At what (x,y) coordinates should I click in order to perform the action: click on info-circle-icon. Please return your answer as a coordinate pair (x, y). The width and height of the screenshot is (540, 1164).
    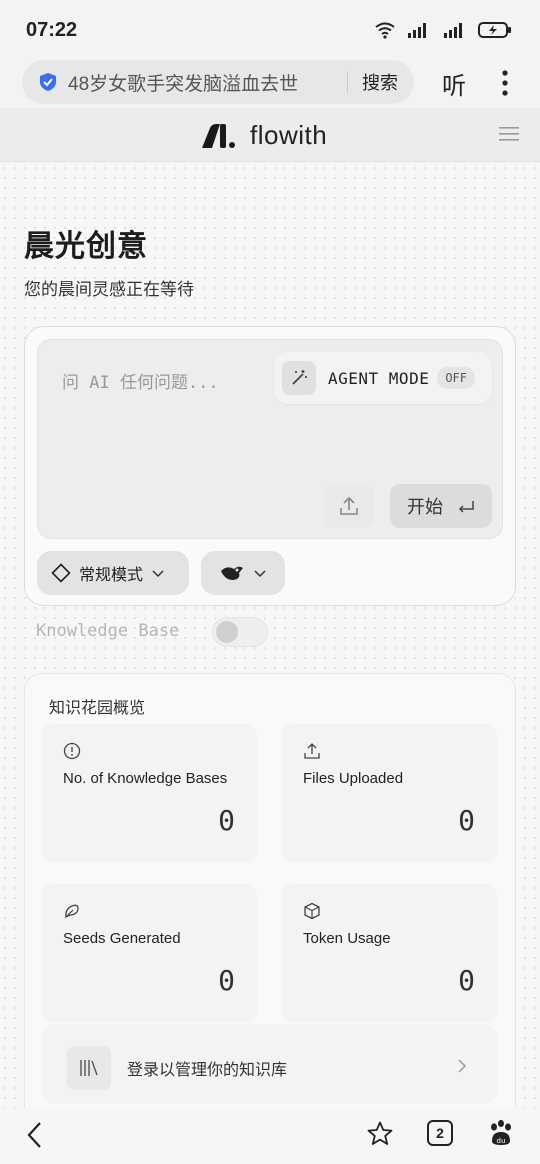
    Looking at the image, I should click on (72, 751).